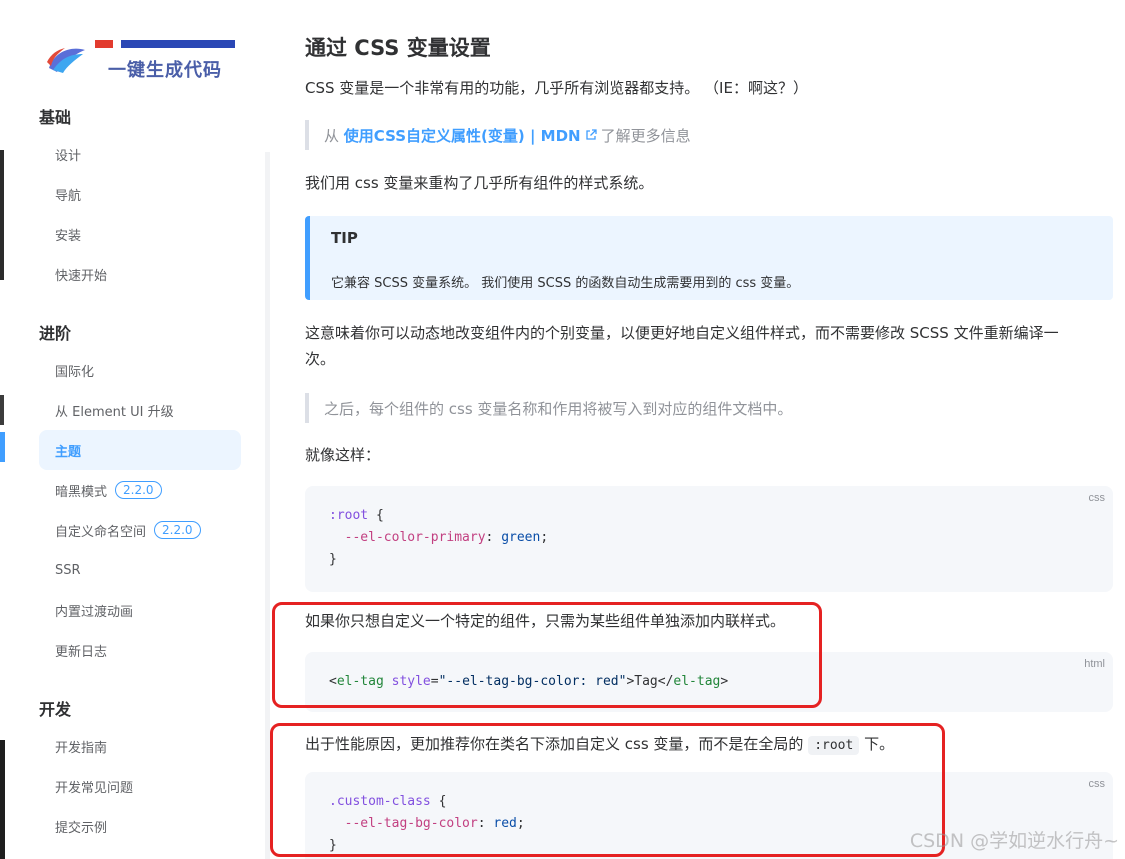 The width and height of the screenshot is (1125, 859). Describe the element at coordinates (68, 236) in the screenshot. I see `sidebar-item-label: 安装` at that location.